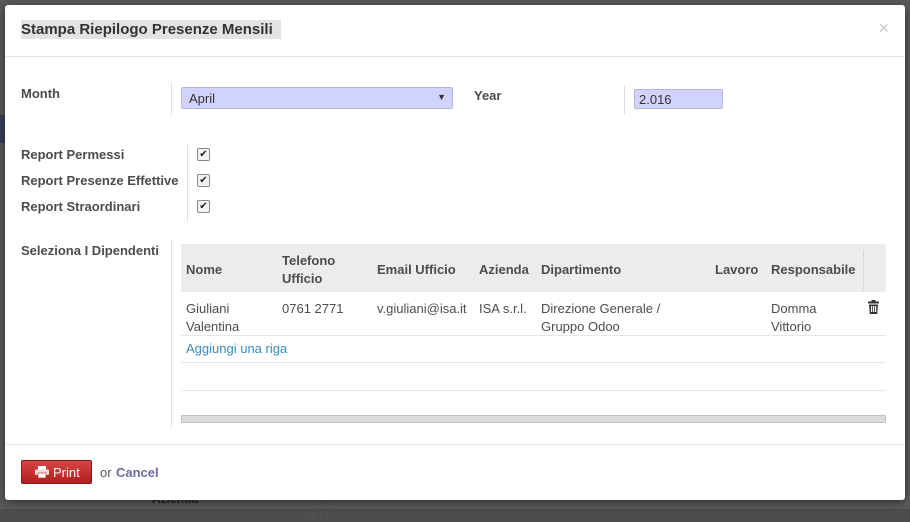 Image resolution: width=910 pixels, height=522 pixels. Describe the element at coordinates (503, 308) in the screenshot. I see `cell-azienda: ISA s.r.l.` at that location.